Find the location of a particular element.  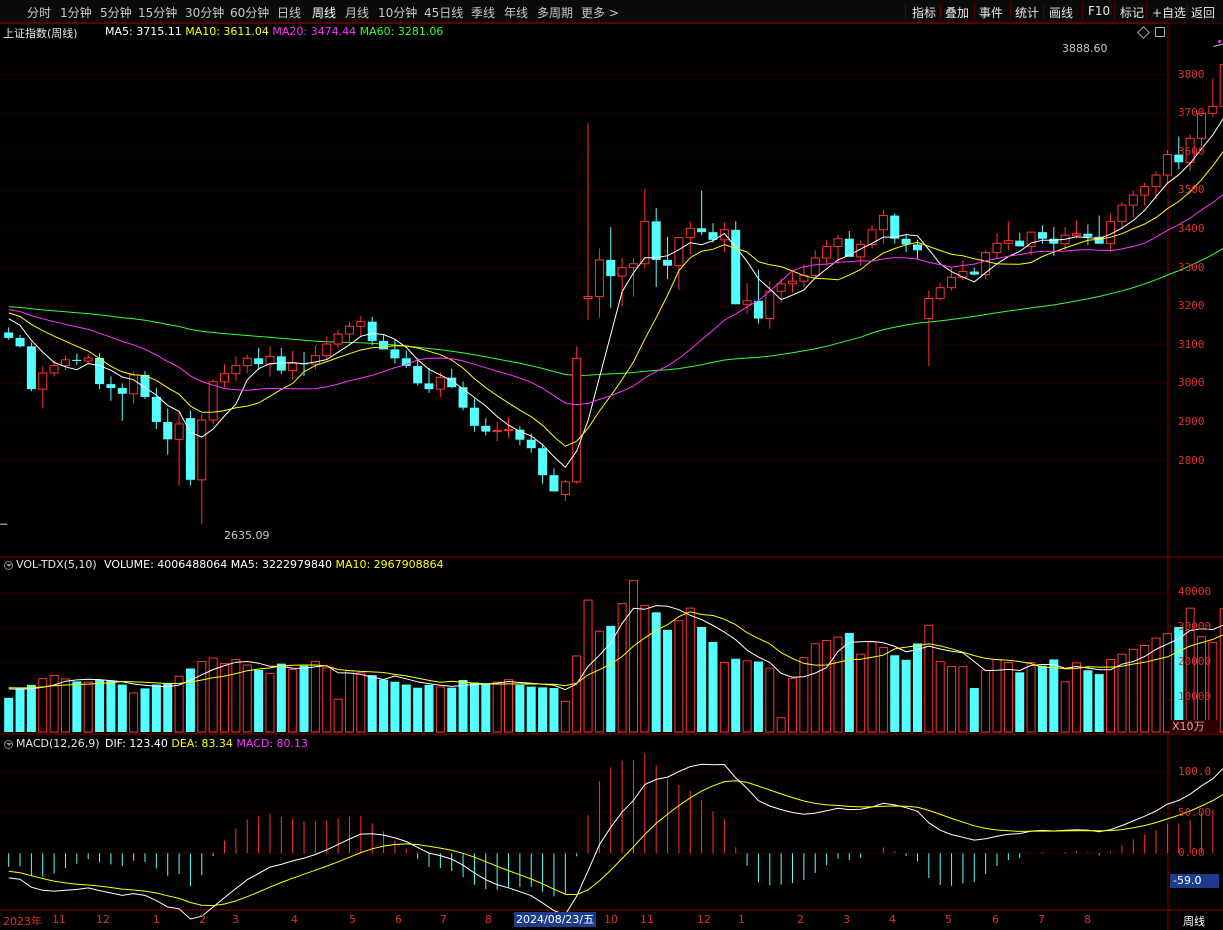

macd-tick-2: 0.00 is located at coordinates (1191, 853).